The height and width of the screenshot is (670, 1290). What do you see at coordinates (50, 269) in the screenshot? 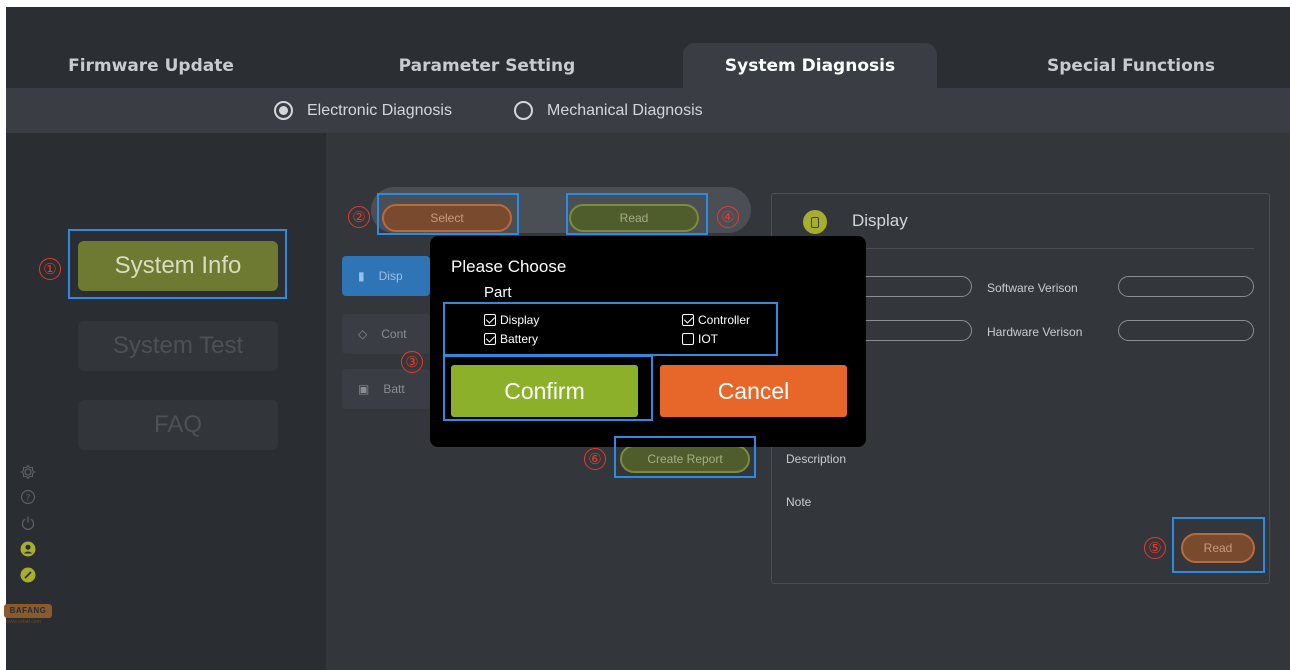
I see `annotation-1: ①` at bounding box center [50, 269].